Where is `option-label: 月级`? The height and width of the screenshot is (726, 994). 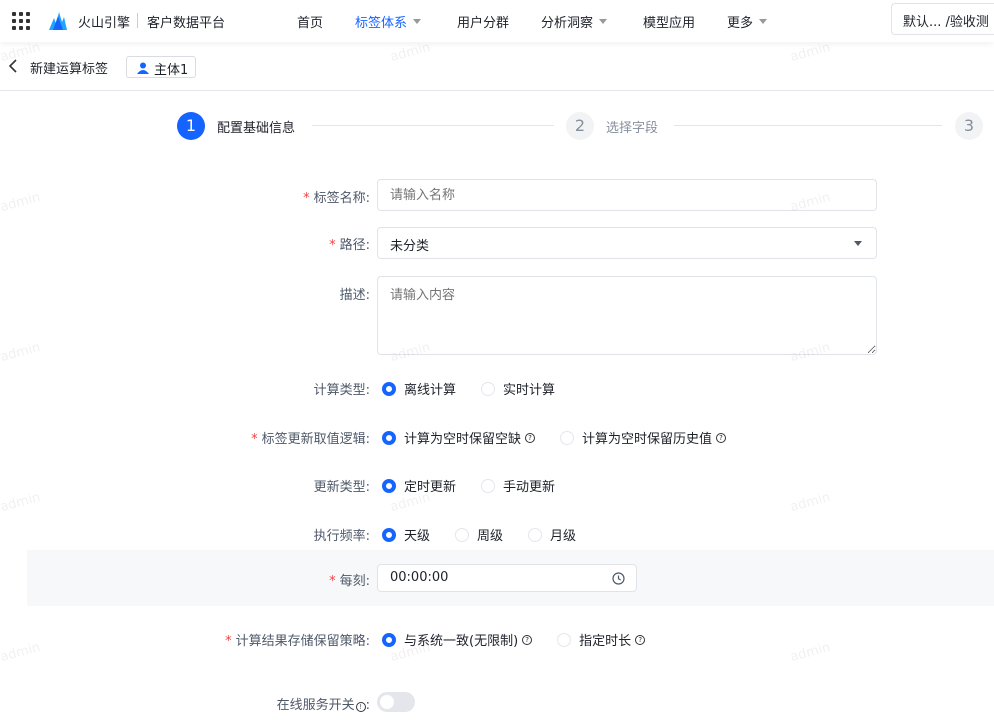 option-label: 月级 is located at coordinates (563, 536).